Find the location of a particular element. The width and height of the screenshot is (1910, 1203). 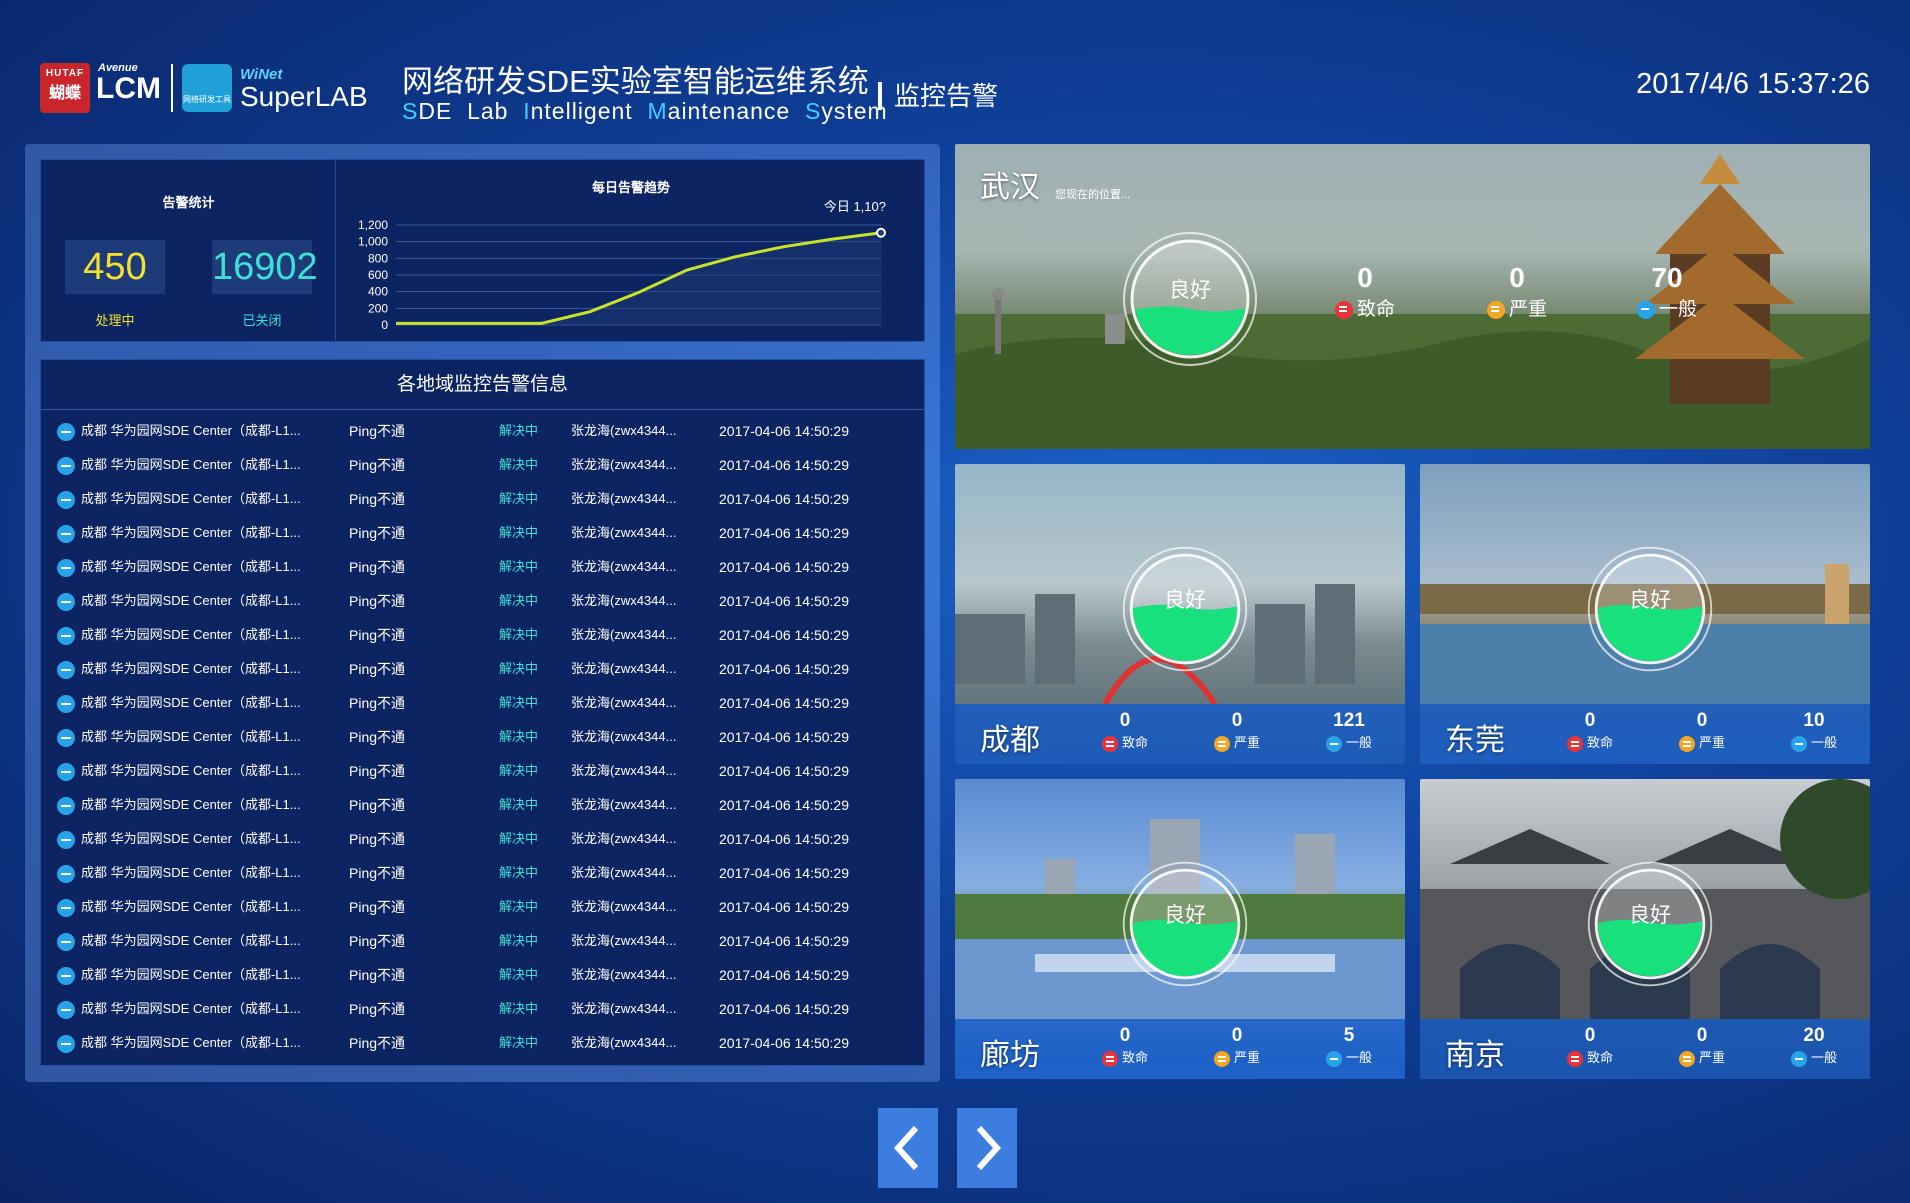

fatal-stat-chengdu: 0 致命 is located at coordinates (1125, 731).